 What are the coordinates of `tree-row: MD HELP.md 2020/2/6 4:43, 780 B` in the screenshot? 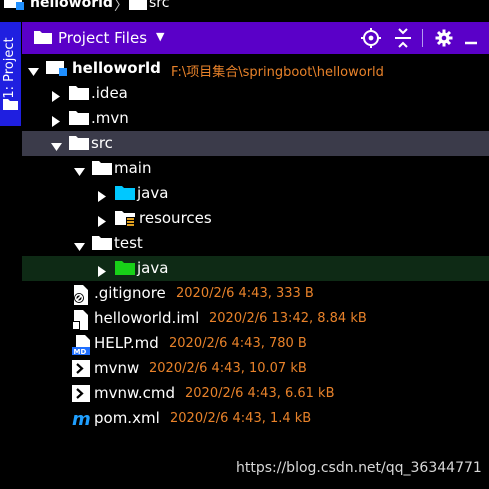 It's located at (255, 343).